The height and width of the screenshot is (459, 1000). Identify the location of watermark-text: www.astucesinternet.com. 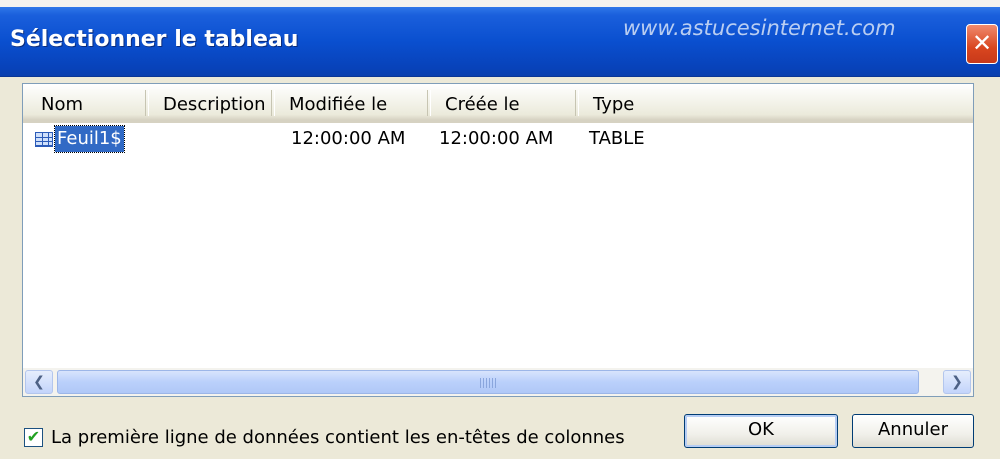
(759, 28).